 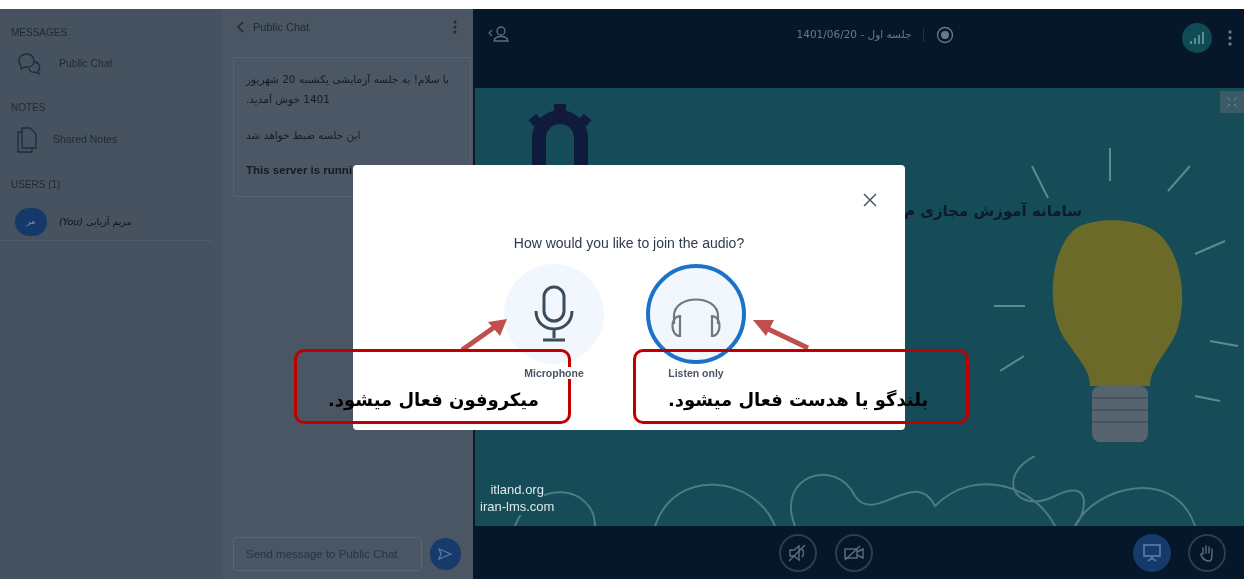 I want to click on back-chevron-icon, so click(x=241, y=27).